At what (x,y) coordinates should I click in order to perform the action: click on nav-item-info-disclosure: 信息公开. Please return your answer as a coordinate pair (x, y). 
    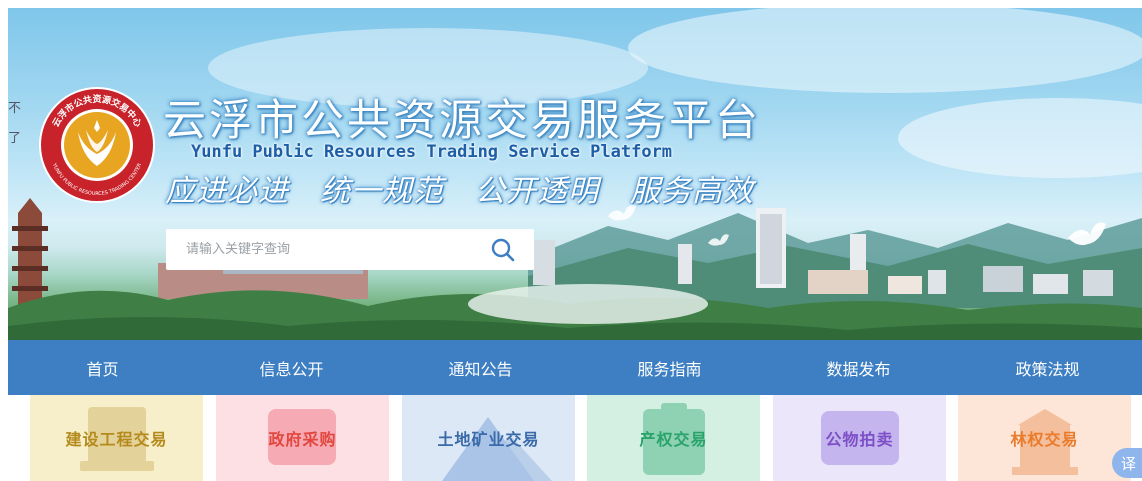
    Looking at the image, I should click on (291, 367).